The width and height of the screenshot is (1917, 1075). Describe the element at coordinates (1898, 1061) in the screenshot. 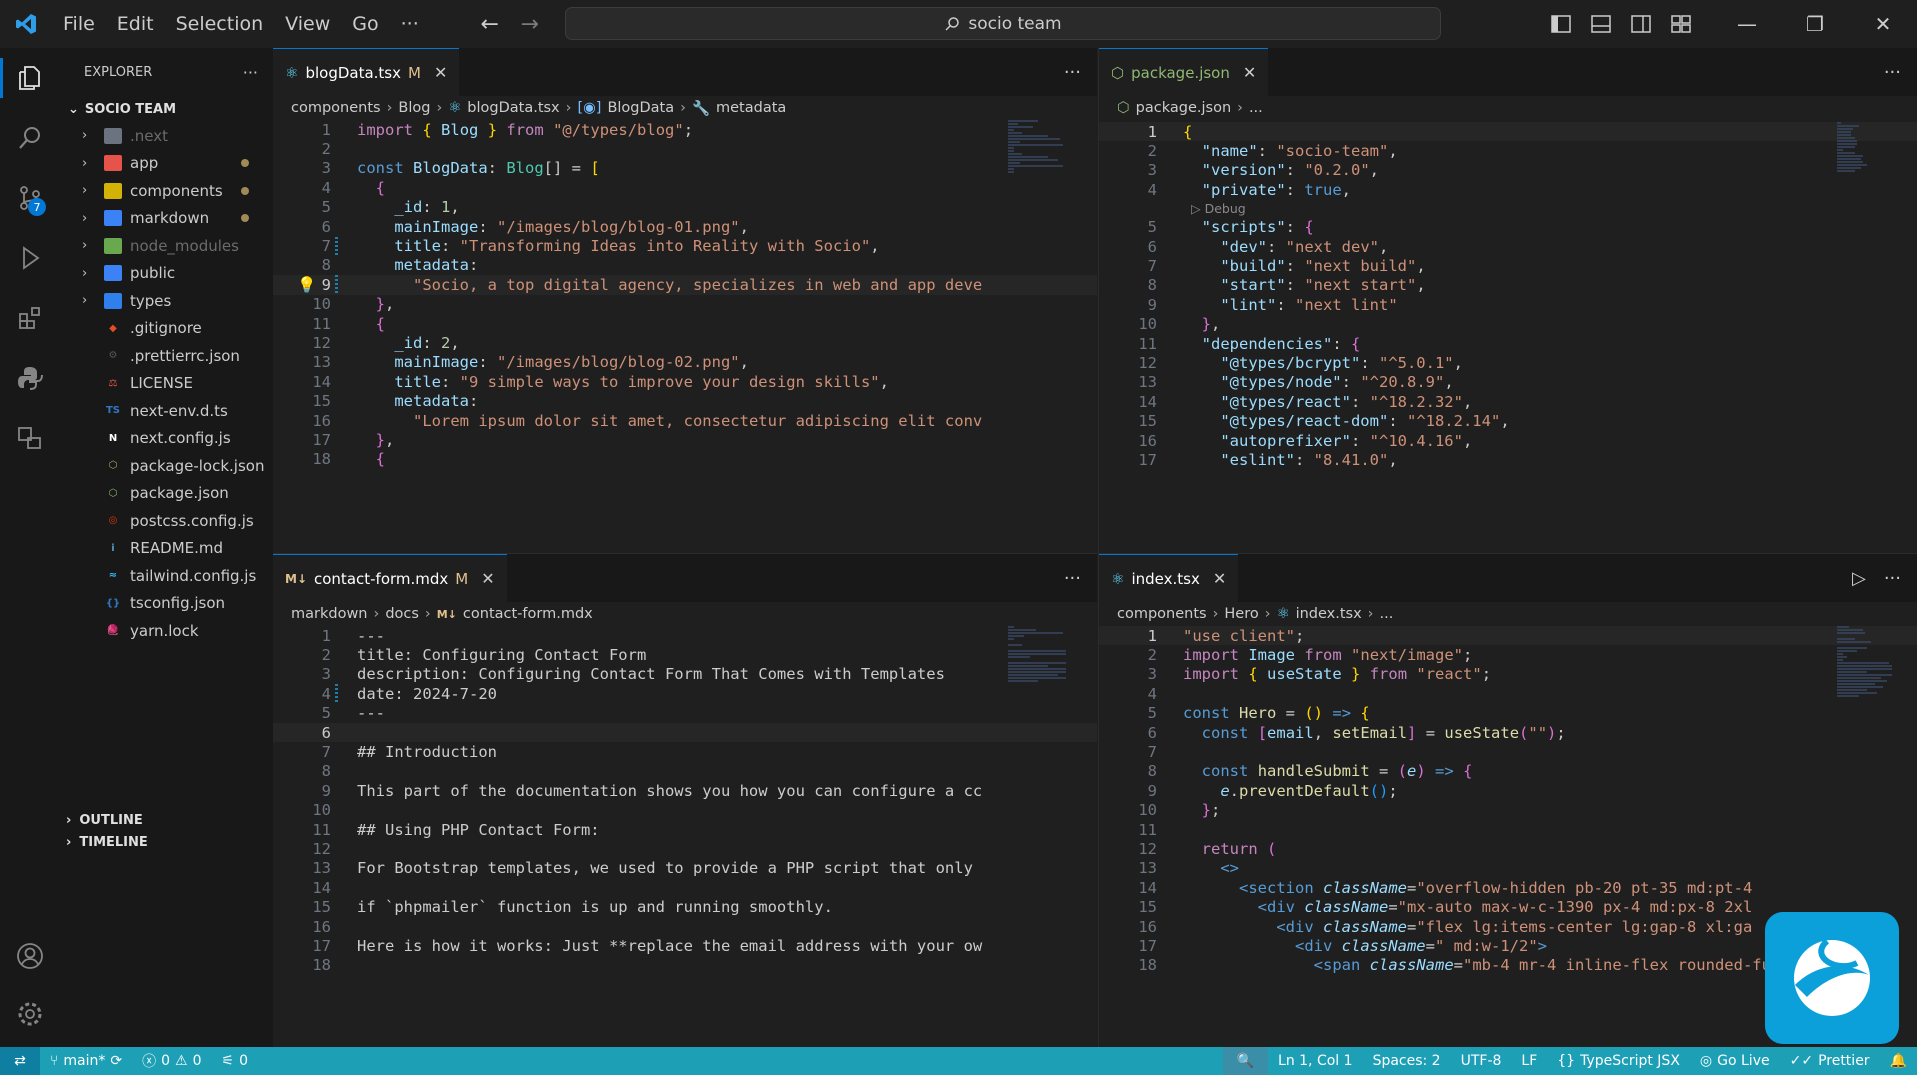

I see `notifications-bell-icon: 🔔` at that location.